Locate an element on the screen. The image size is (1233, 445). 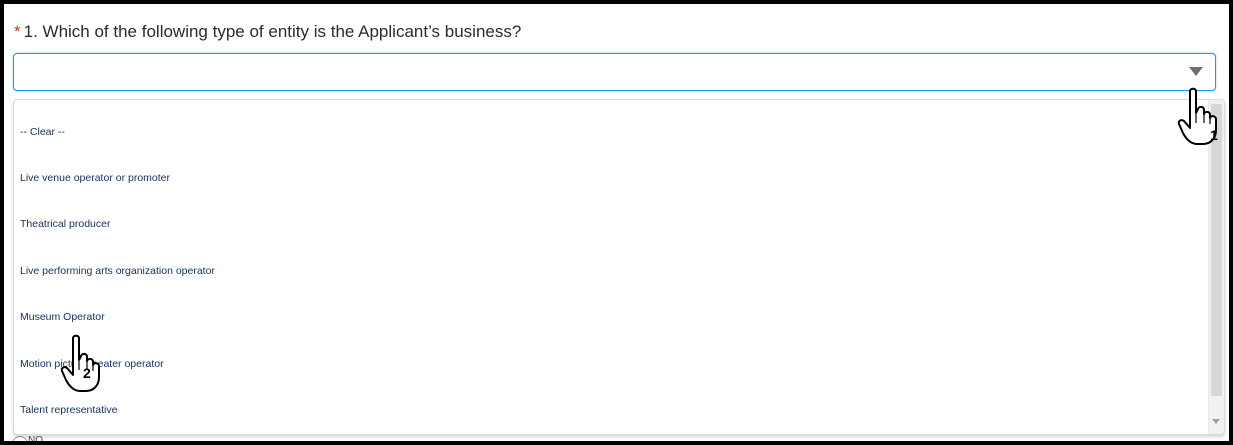
chevron-down-icon is located at coordinates (1196, 71).